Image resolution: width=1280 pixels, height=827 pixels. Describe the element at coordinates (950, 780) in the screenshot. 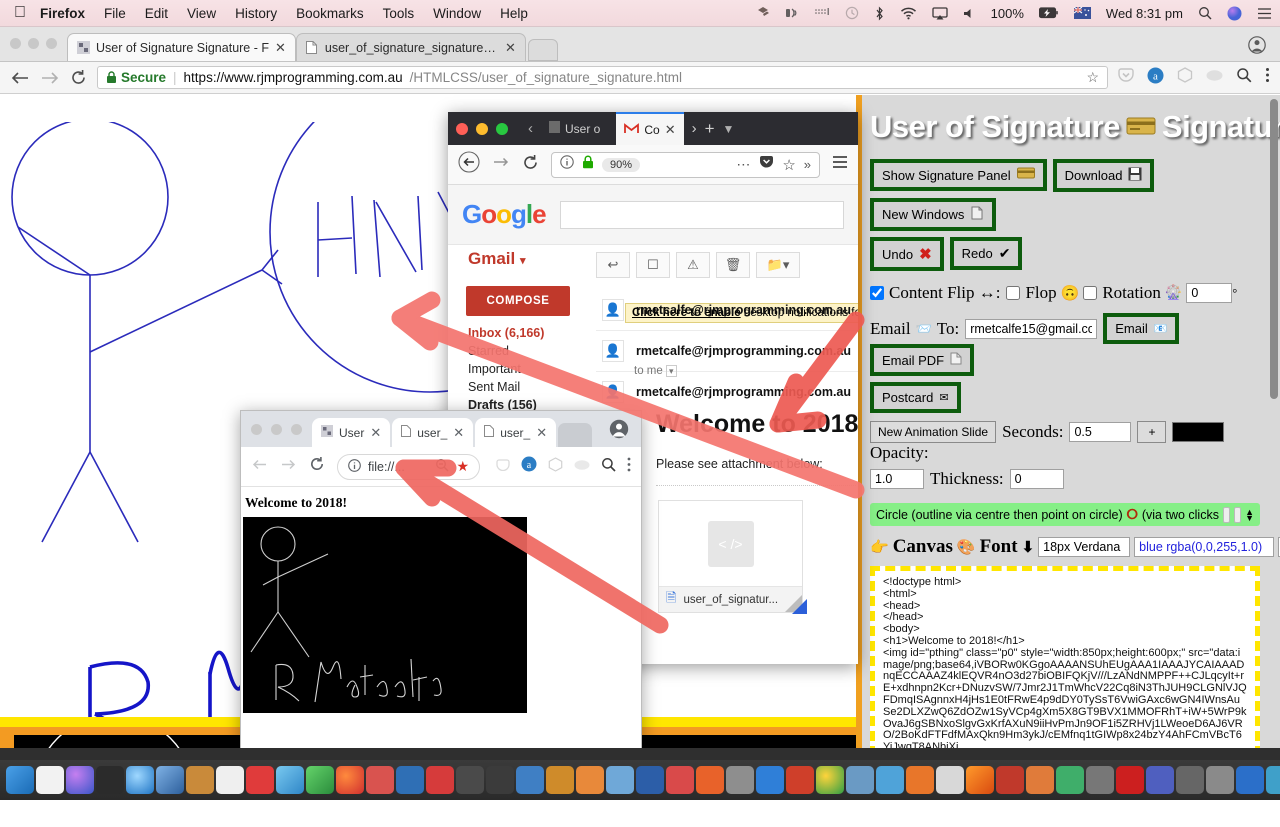

I see `dock-icon-virtualbox` at that location.